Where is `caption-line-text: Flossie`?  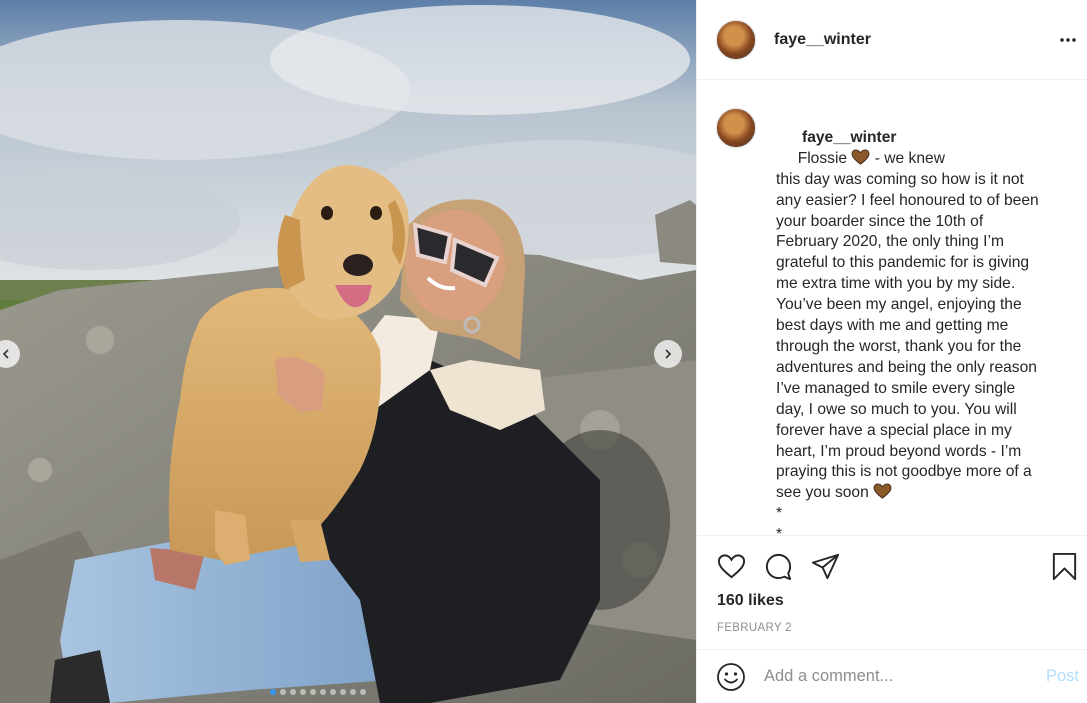
caption-line-text: Flossie is located at coordinates (824, 158).